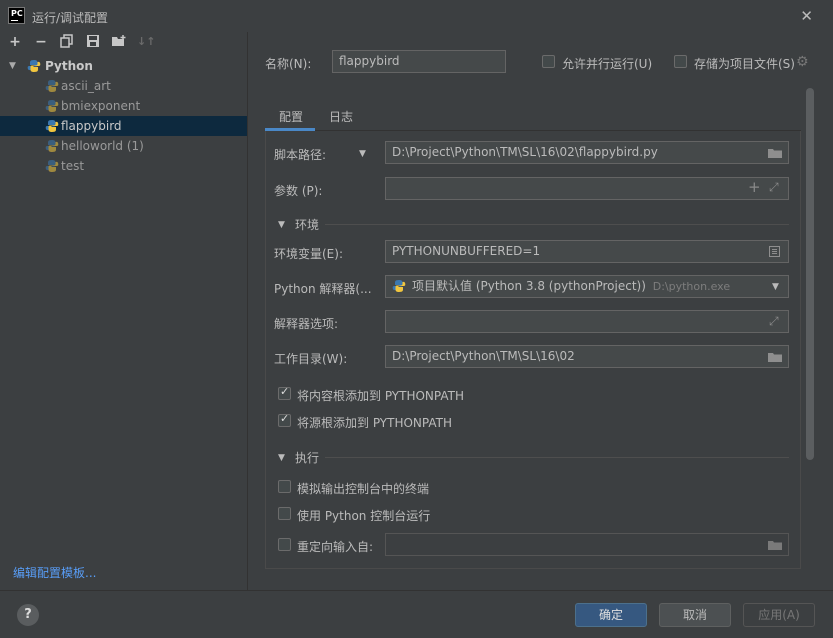 This screenshot has width=833, height=638. Describe the element at coordinates (416, 590) in the screenshot. I see `footer-divider` at that location.